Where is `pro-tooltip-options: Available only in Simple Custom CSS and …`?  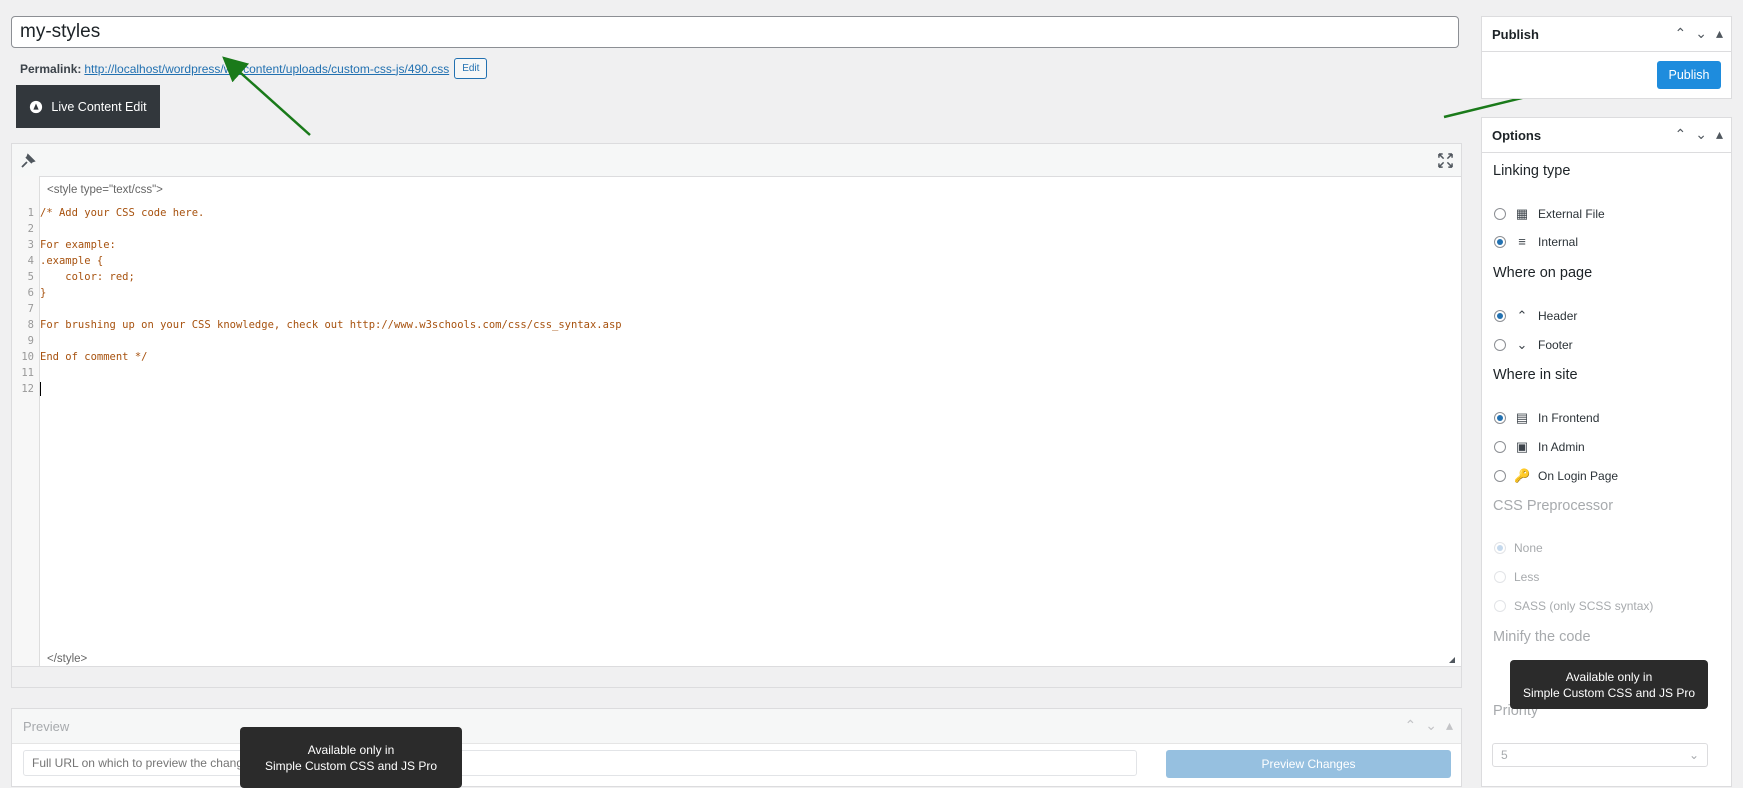 pro-tooltip-options: Available only in Simple Custom CSS and … is located at coordinates (1609, 684).